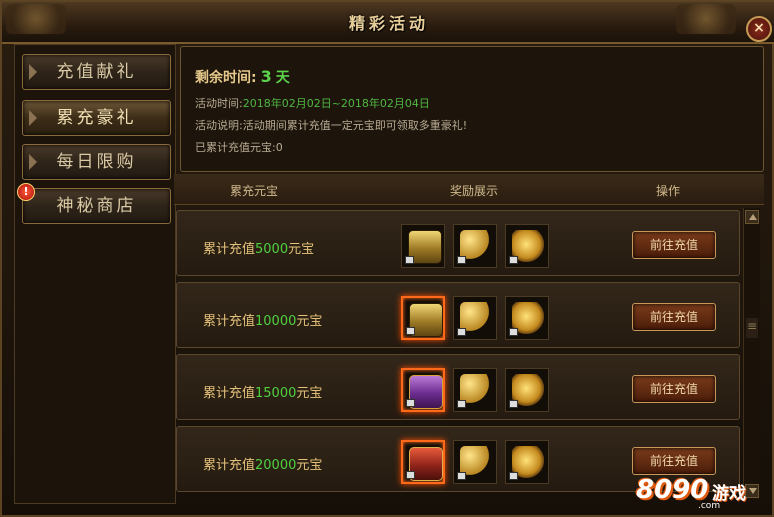 Image resolution: width=774 pixels, height=517 pixels. What do you see at coordinates (235, 147) in the screenshot?
I see `total-recharged-label: 已累计充值元宝:` at bounding box center [235, 147].